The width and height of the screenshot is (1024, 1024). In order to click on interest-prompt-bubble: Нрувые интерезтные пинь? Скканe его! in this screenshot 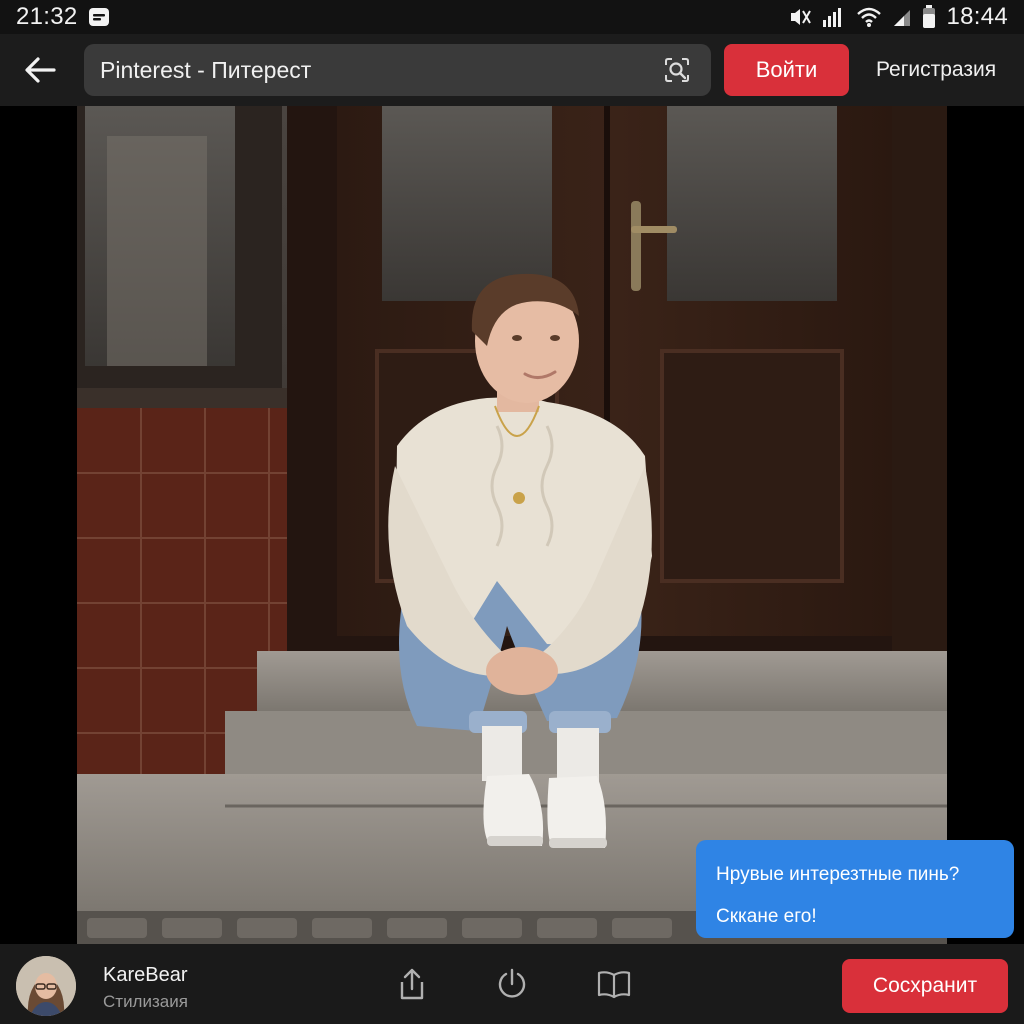, I will do `click(855, 889)`.